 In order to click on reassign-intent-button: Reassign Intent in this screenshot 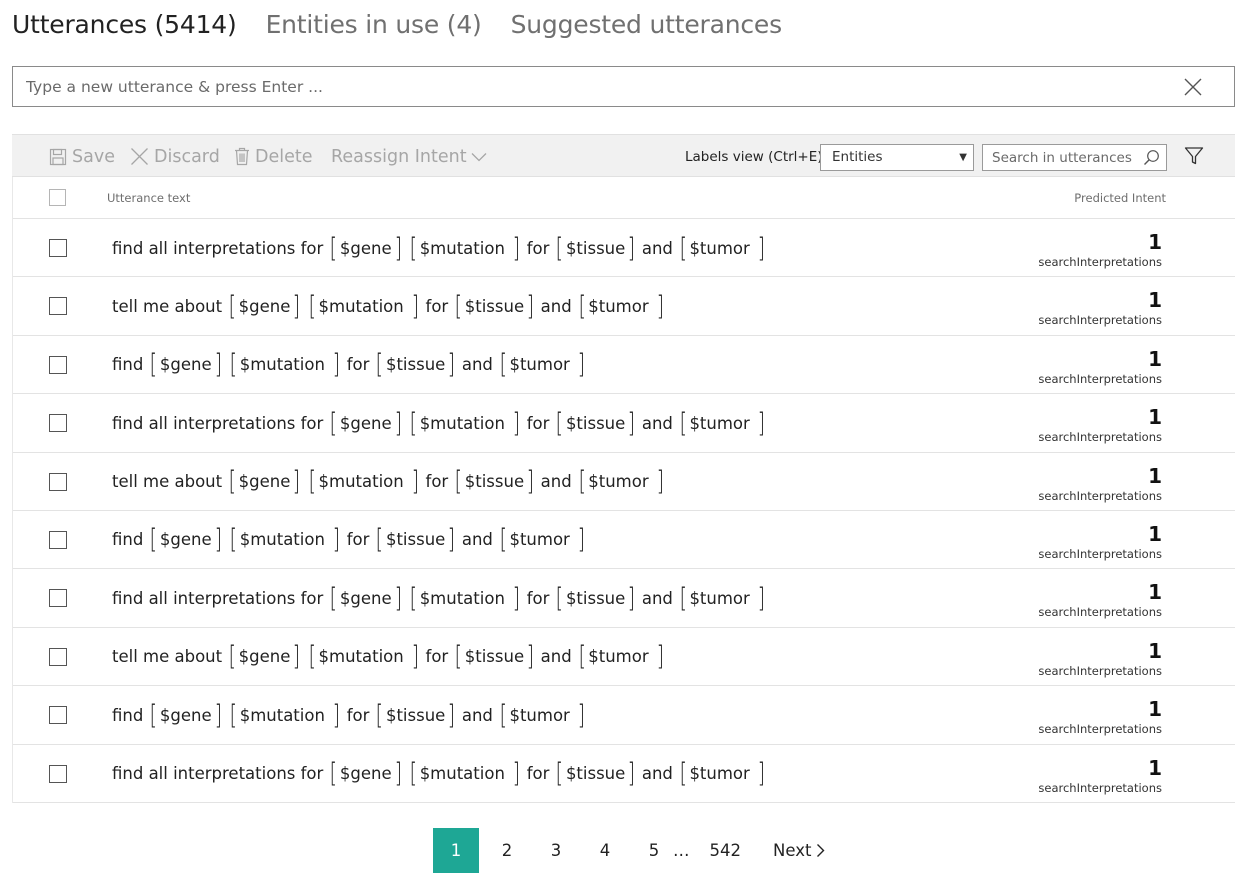, I will do `click(409, 156)`.